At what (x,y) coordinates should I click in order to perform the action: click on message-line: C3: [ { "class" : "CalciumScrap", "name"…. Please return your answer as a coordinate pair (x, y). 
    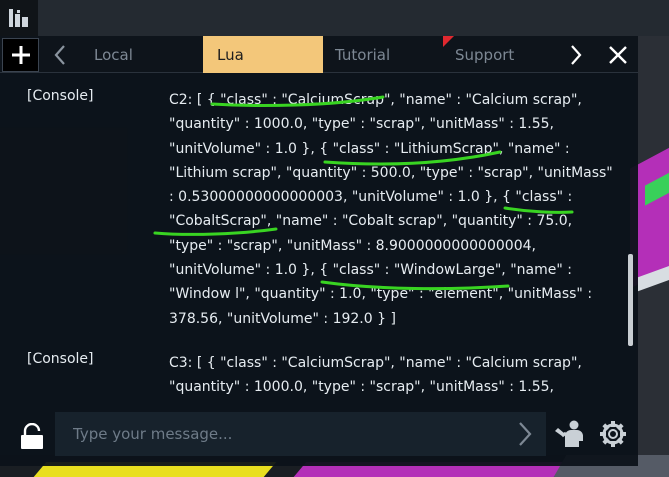
    Looking at the image, I should click on (375, 363).